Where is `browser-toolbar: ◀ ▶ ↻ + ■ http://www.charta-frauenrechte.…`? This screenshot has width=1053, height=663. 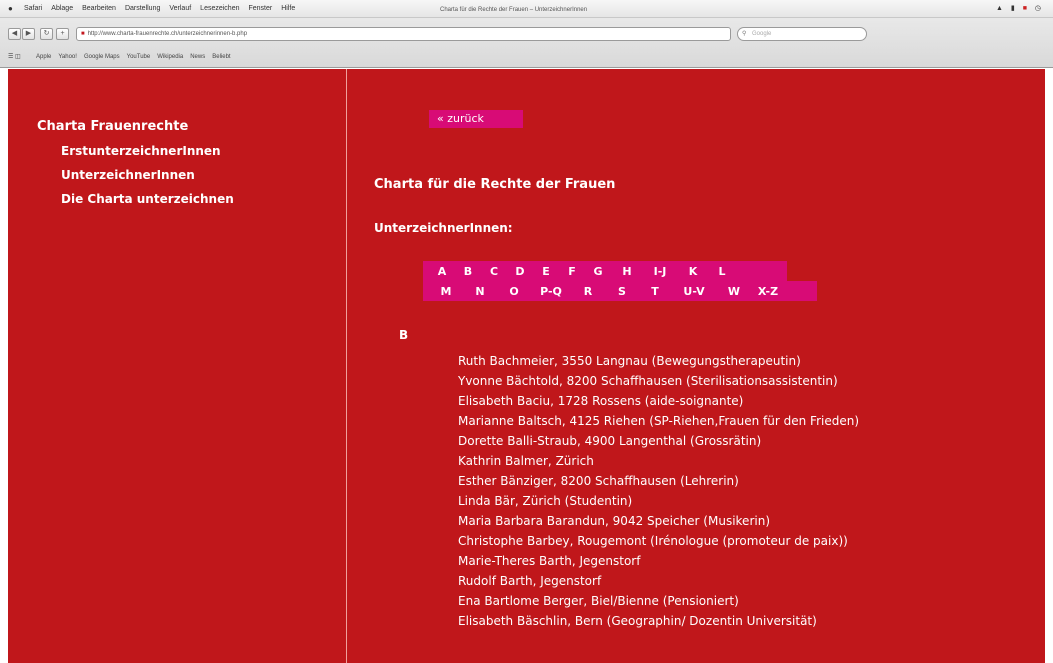
browser-toolbar: ◀ ▶ ↻ + ■ http://www.charta-frauenrechte.… is located at coordinates (526, 33).